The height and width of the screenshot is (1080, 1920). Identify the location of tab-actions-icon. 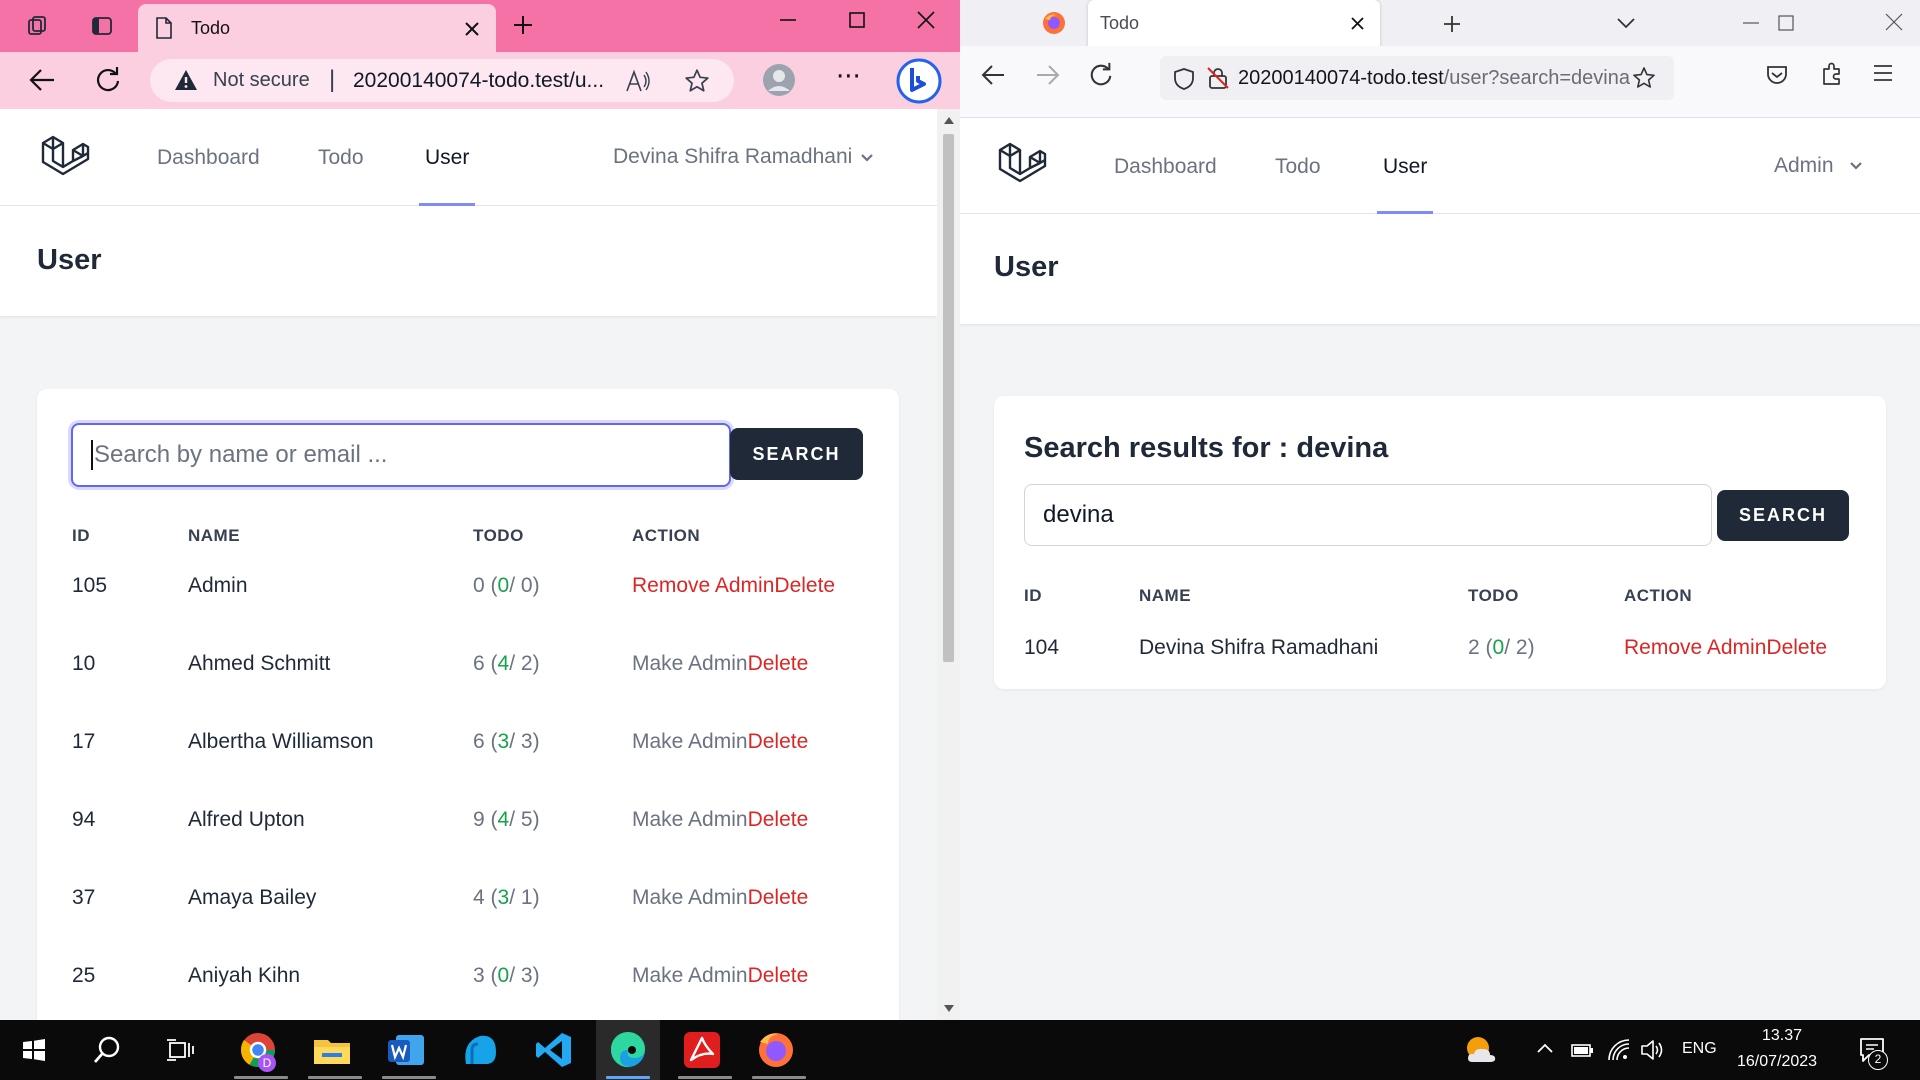
(102, 26).